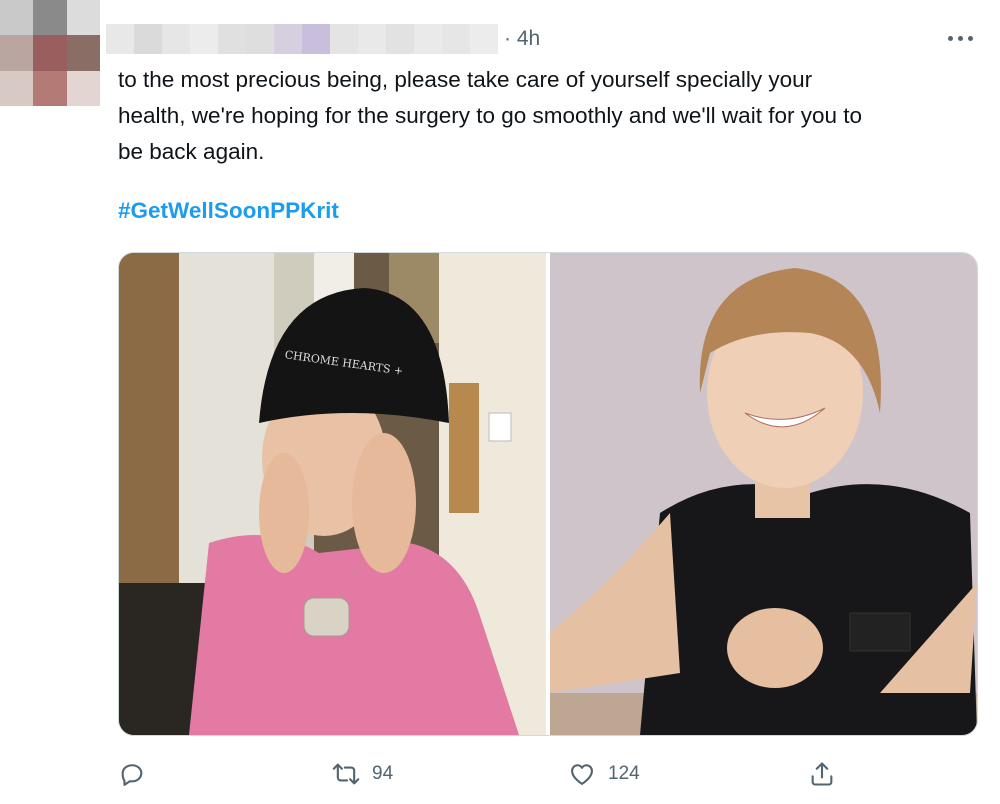  I want to click on like-button: 124, so click(604, 774).